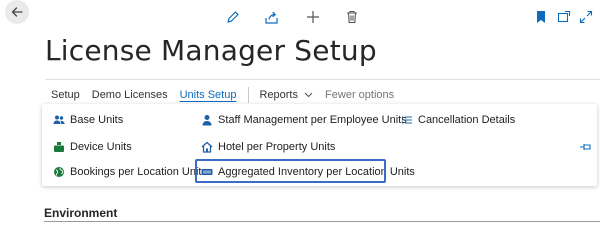  What do you see at coordinates (211, 50) in the screenshot?
I see `page-title: License Manager Setup` at bounding box center [211, 50].